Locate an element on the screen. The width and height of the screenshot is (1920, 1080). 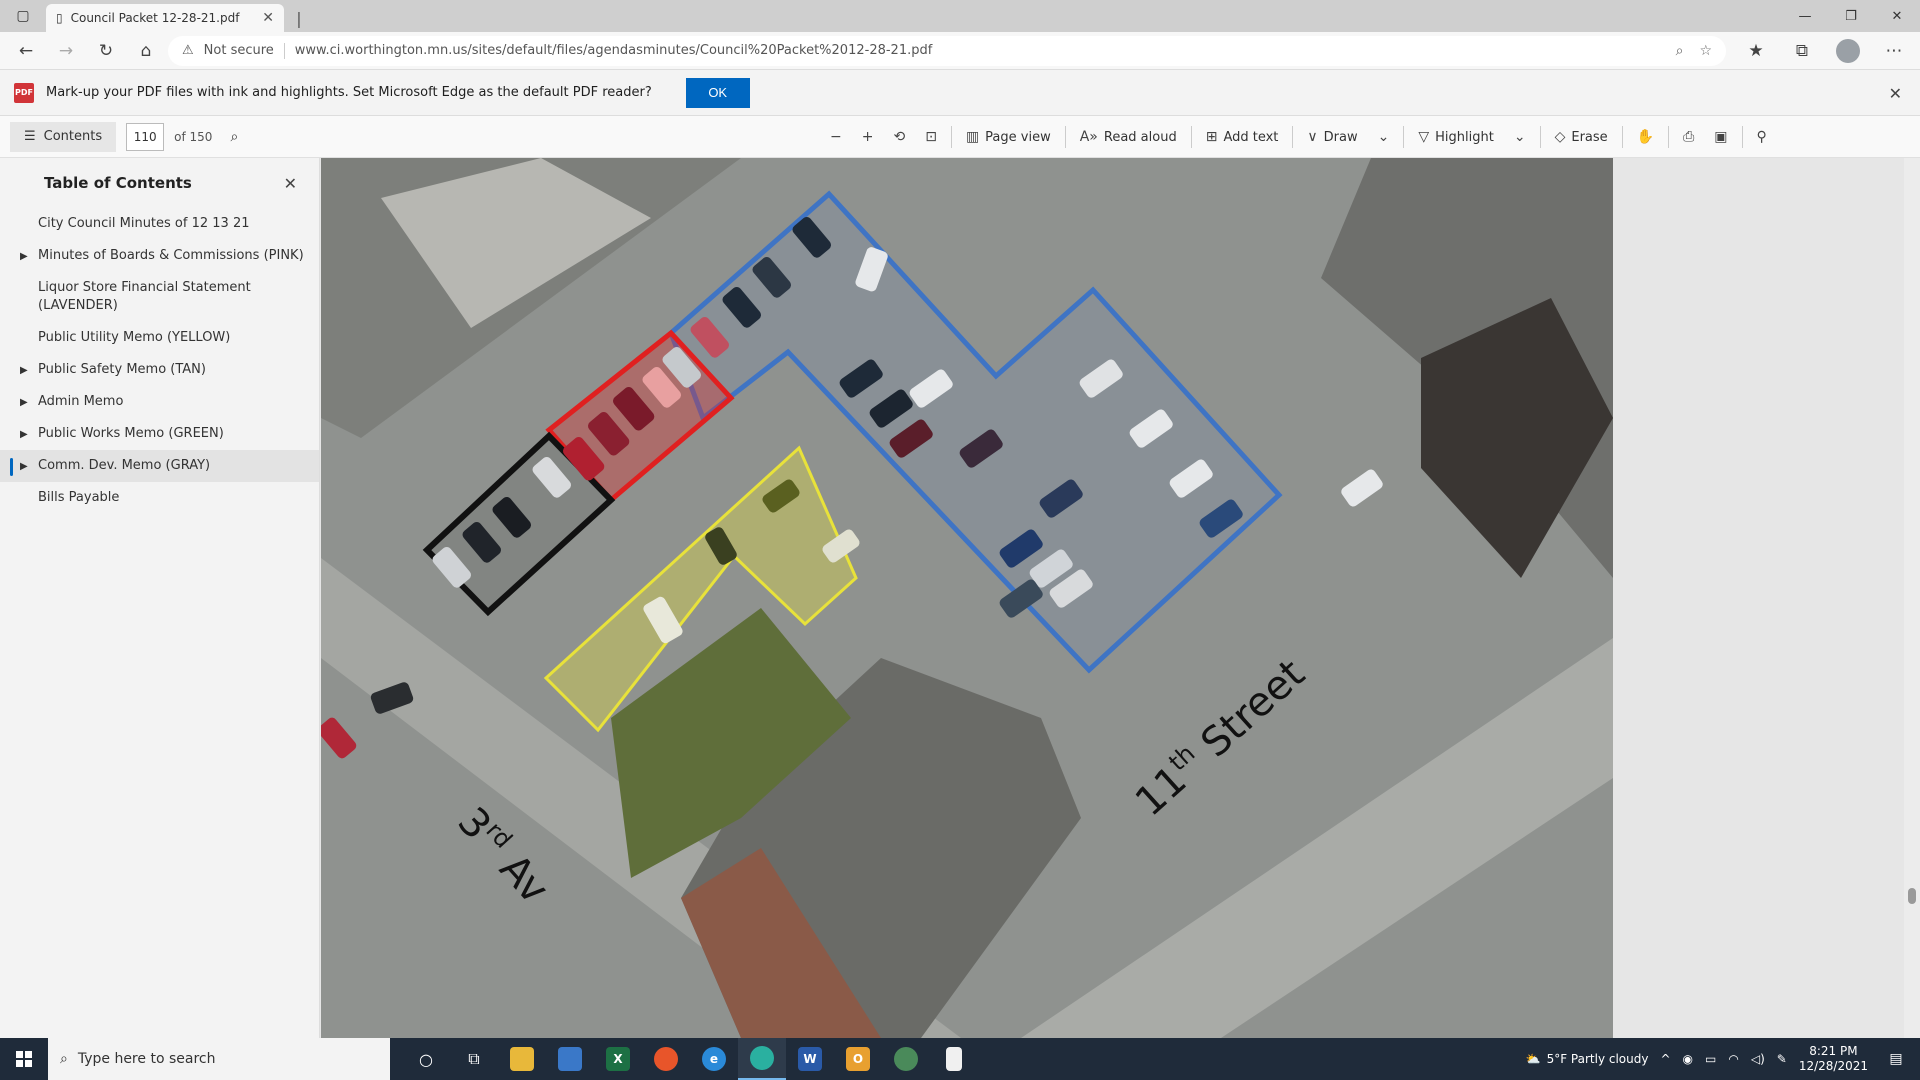
excel-icon: X is located at coordinates (618, 1059).